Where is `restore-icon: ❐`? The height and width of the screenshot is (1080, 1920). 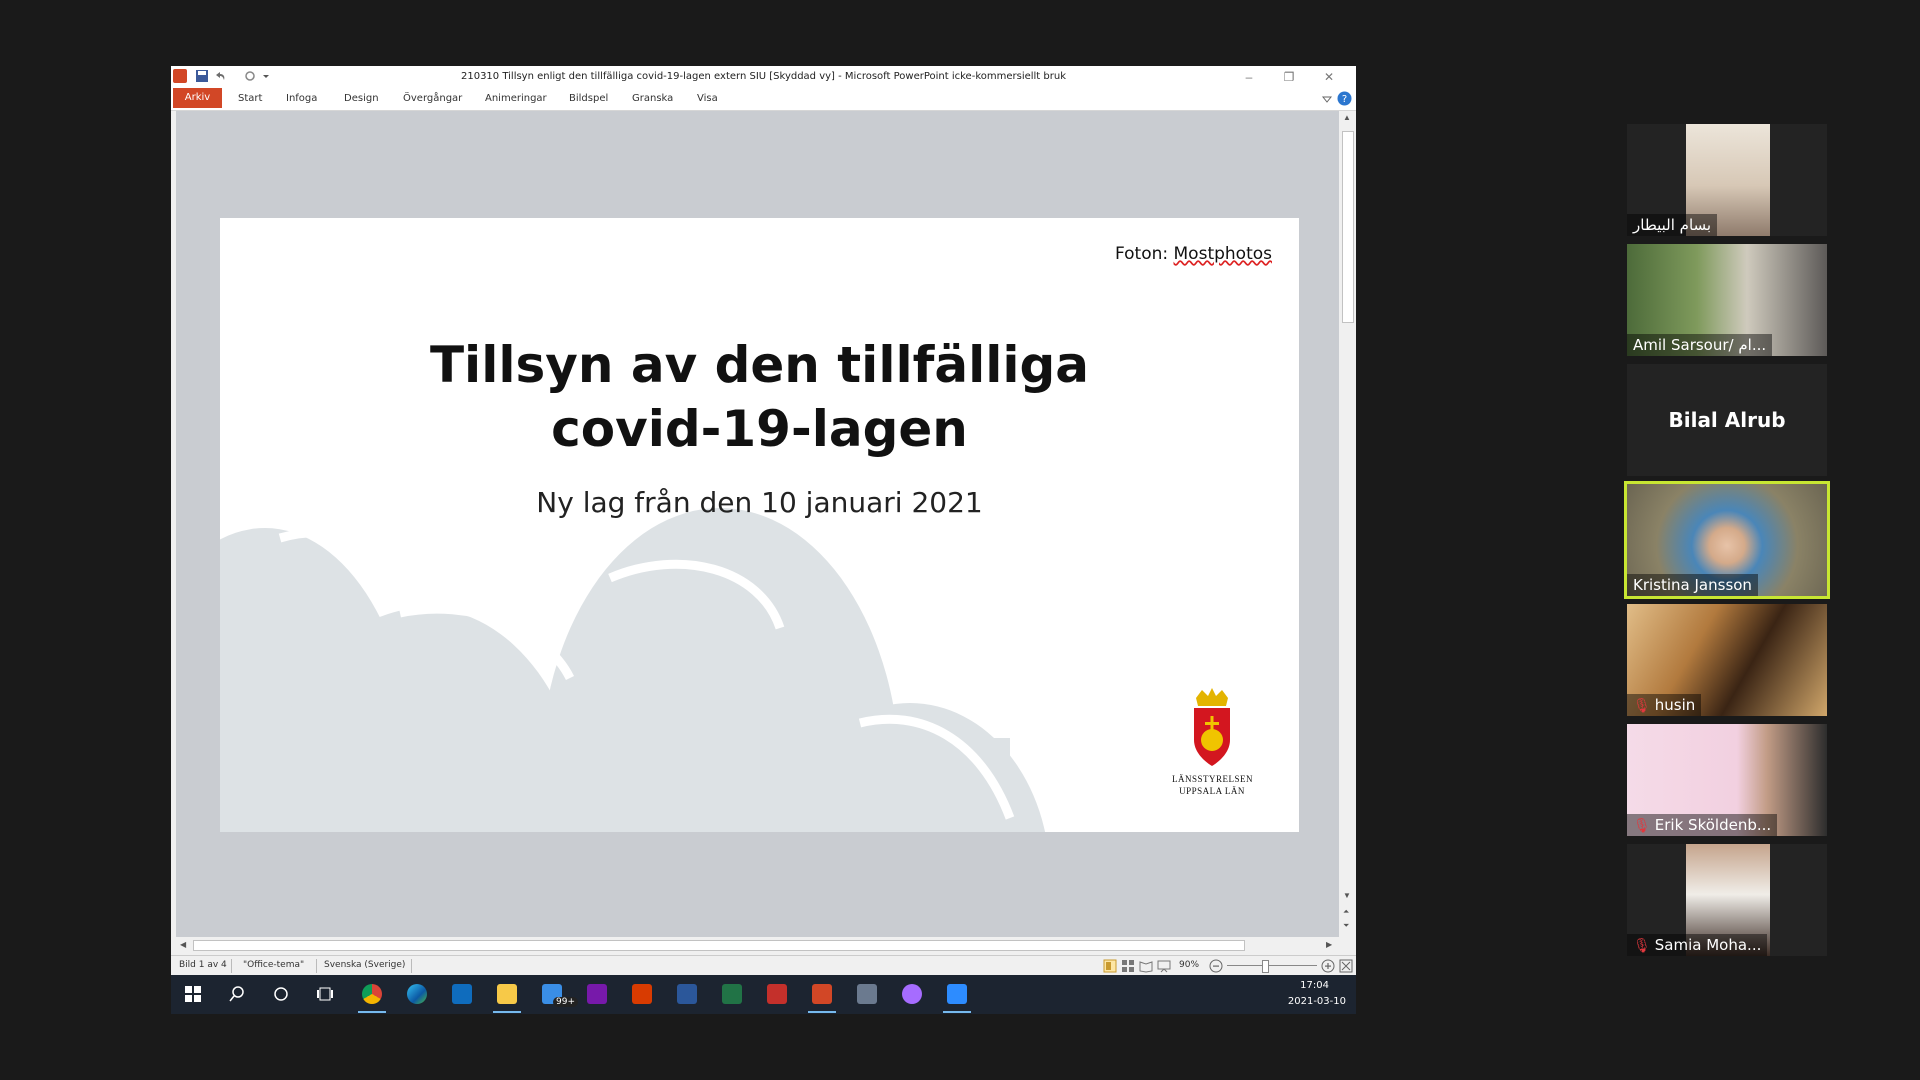
restore-icon: ❐ is located at coordinates (1289, 77).